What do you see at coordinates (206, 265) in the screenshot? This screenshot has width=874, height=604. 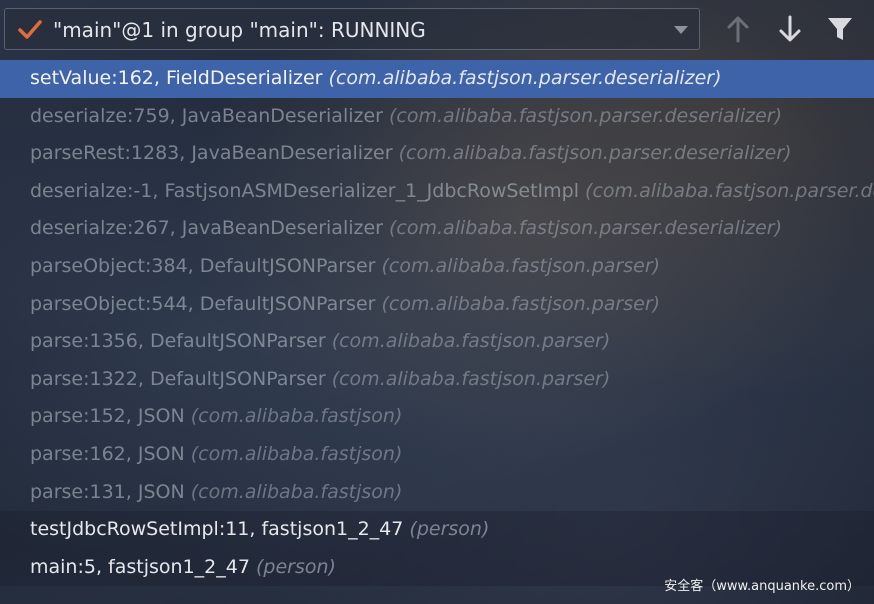 I see `frame-method: parseObject:384, DefaultJSONParser` at bounding box center [206, 265].